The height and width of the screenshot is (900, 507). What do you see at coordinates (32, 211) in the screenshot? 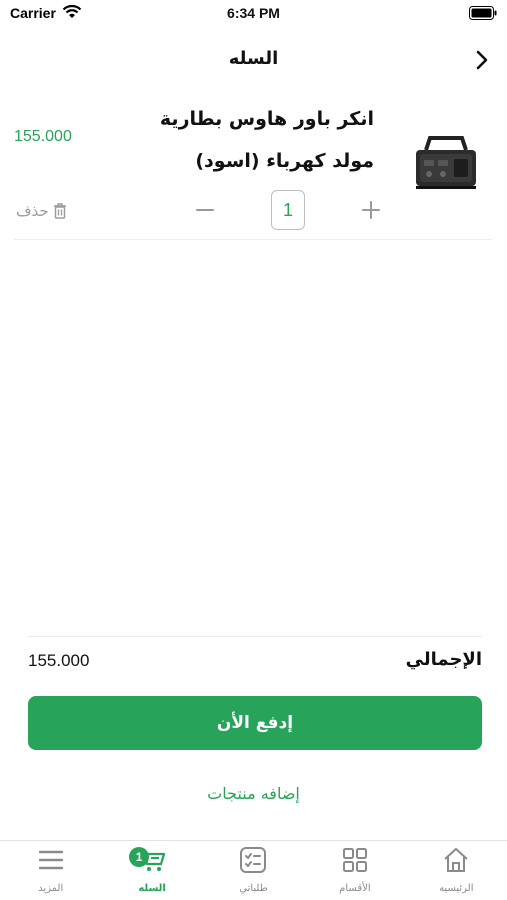
I see `delete-label: حذف` at bounding box center [32, 211].